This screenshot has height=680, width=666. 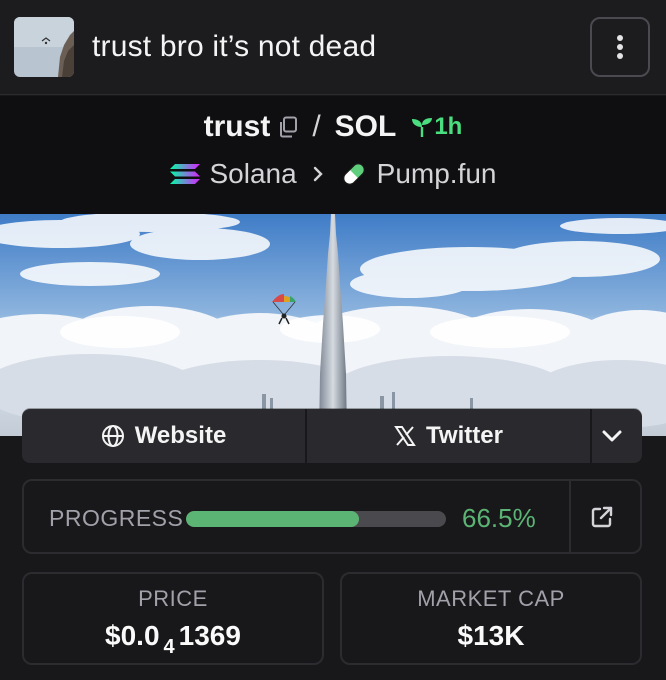 What do you see at coordinates (116, 518) in the screenshot?
I see `progress-label: PROGRESS` at bounding box center [116, 518].